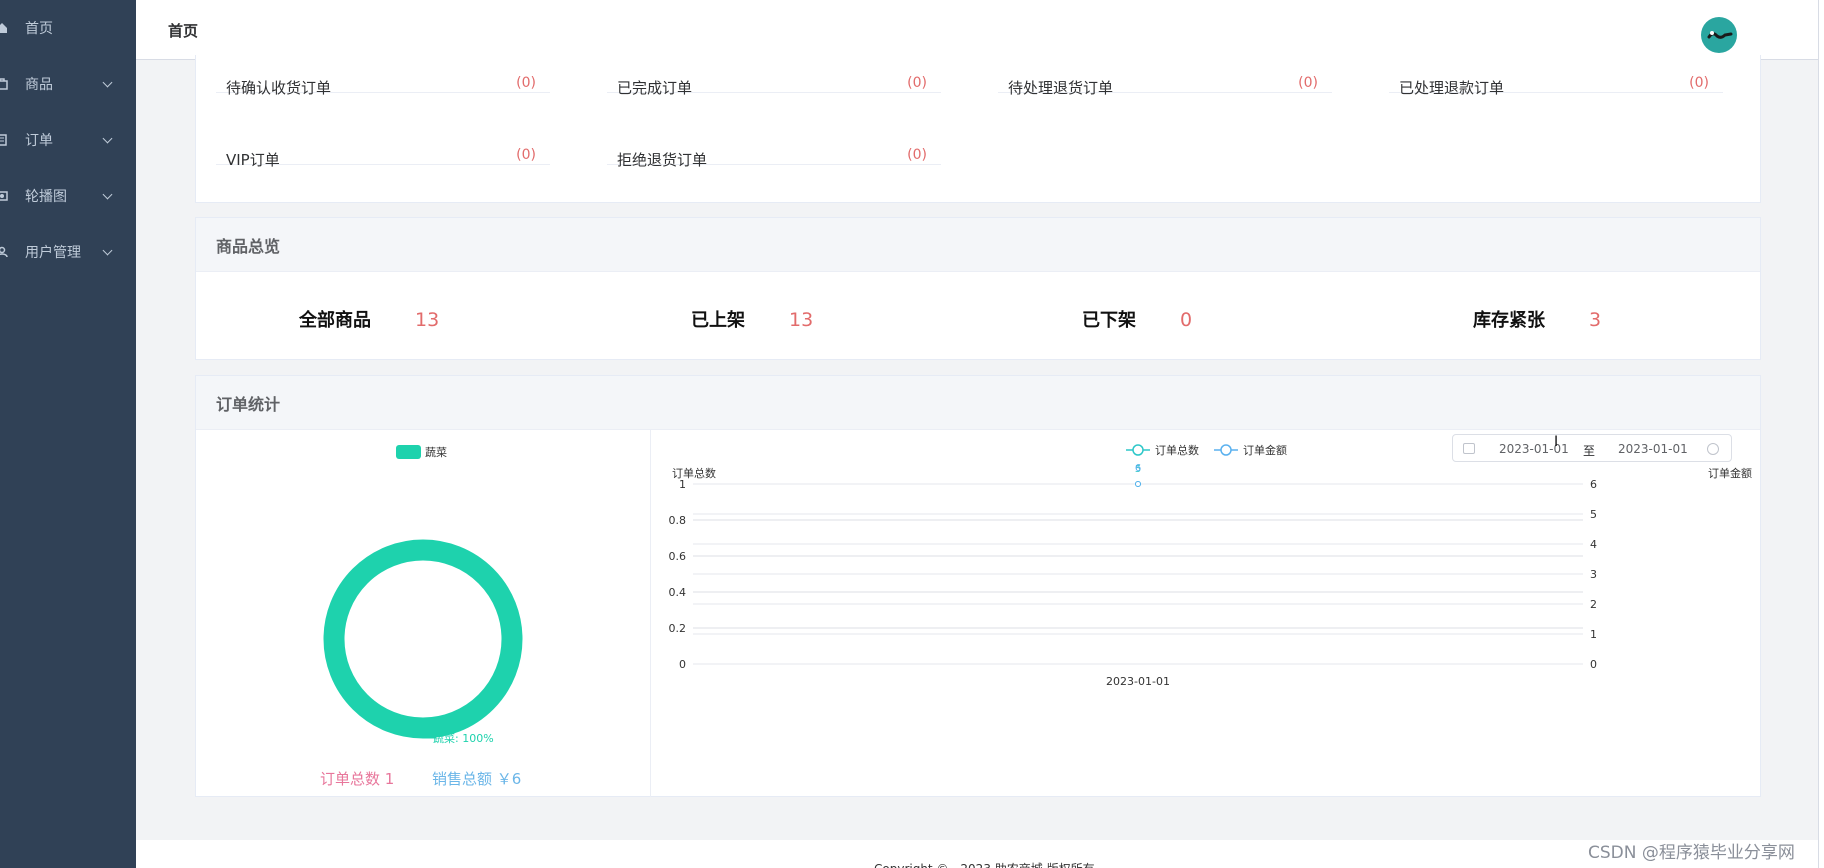 This screenshot has width=1824, height=868. What do you see at coordinates (1713, 449) in the screenshot?
I see `clear-icon` at bounding box center [1713, 449].